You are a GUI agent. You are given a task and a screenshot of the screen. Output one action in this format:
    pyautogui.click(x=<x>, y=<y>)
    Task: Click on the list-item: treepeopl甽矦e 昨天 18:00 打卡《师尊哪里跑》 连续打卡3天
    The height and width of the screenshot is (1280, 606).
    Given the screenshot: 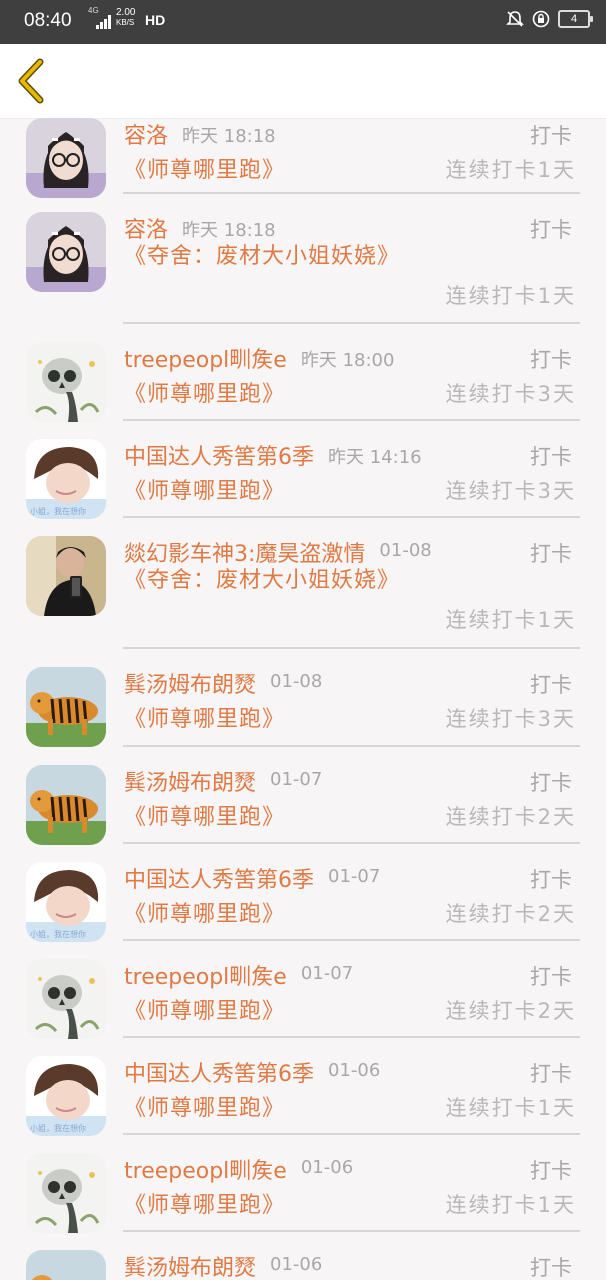 What is the action you would take?
    pyautogui.click(x=303, y=388)
    